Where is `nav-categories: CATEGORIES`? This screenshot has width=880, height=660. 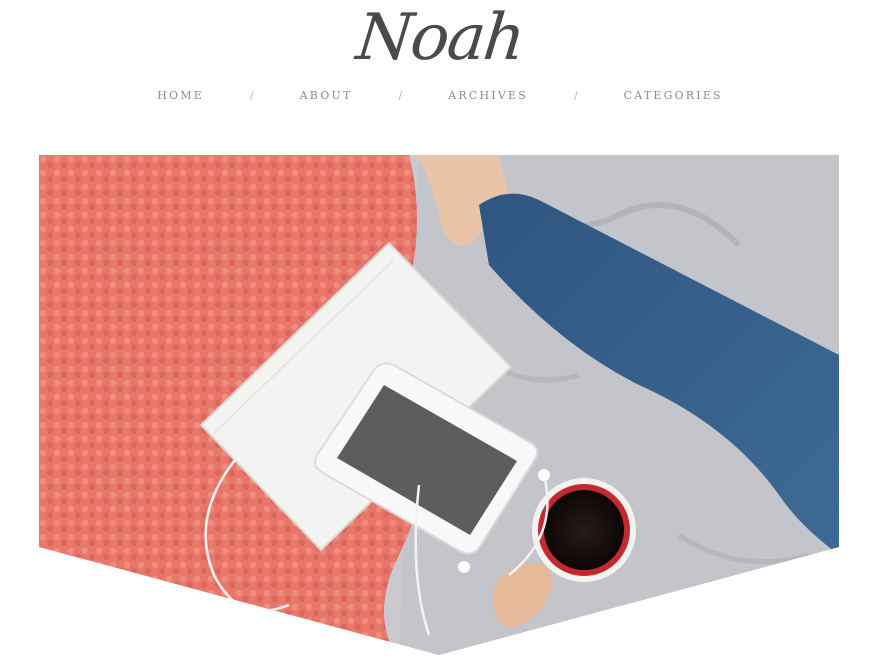 nav-categories: CATEGORIES is located at coordinates (673, 95).